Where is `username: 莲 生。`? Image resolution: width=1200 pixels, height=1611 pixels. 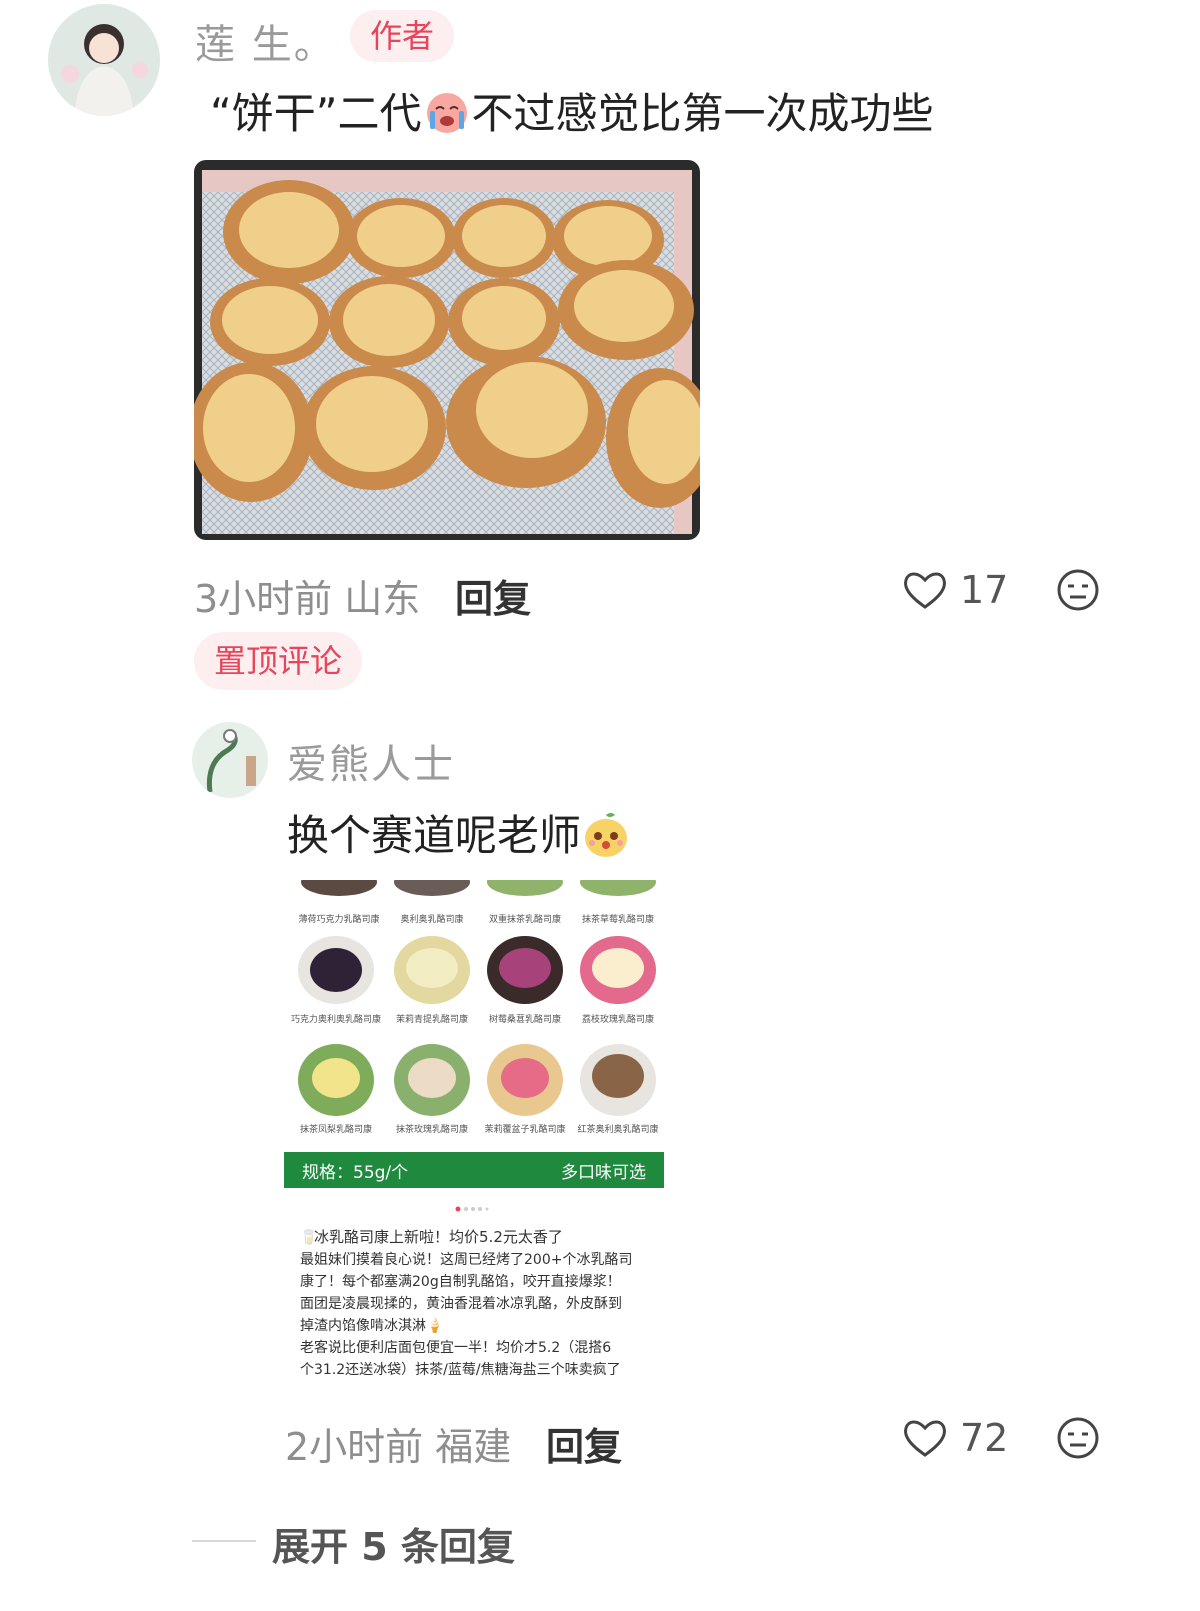
username: 莲 生。 is located at coordinates (265, 41).